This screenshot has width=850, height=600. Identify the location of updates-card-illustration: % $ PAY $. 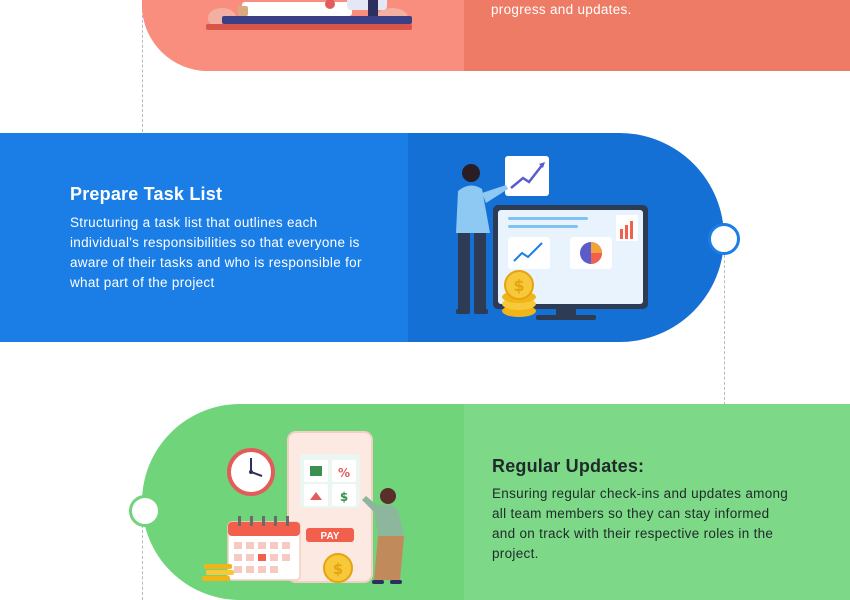
(303, 507).